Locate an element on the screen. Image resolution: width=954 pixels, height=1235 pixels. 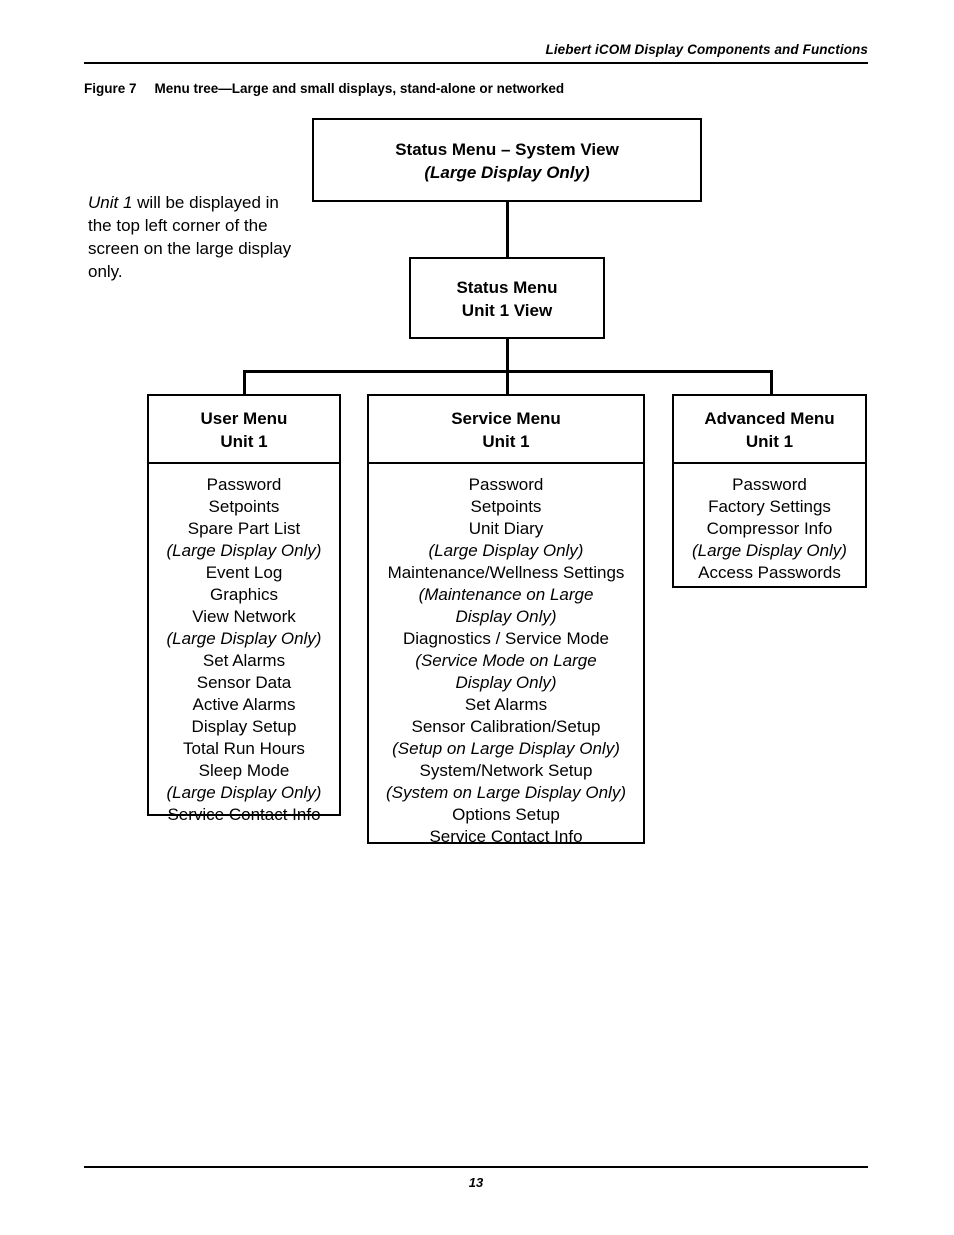
figure-number-label: Figure 7 is located at coordinates (110, 88).